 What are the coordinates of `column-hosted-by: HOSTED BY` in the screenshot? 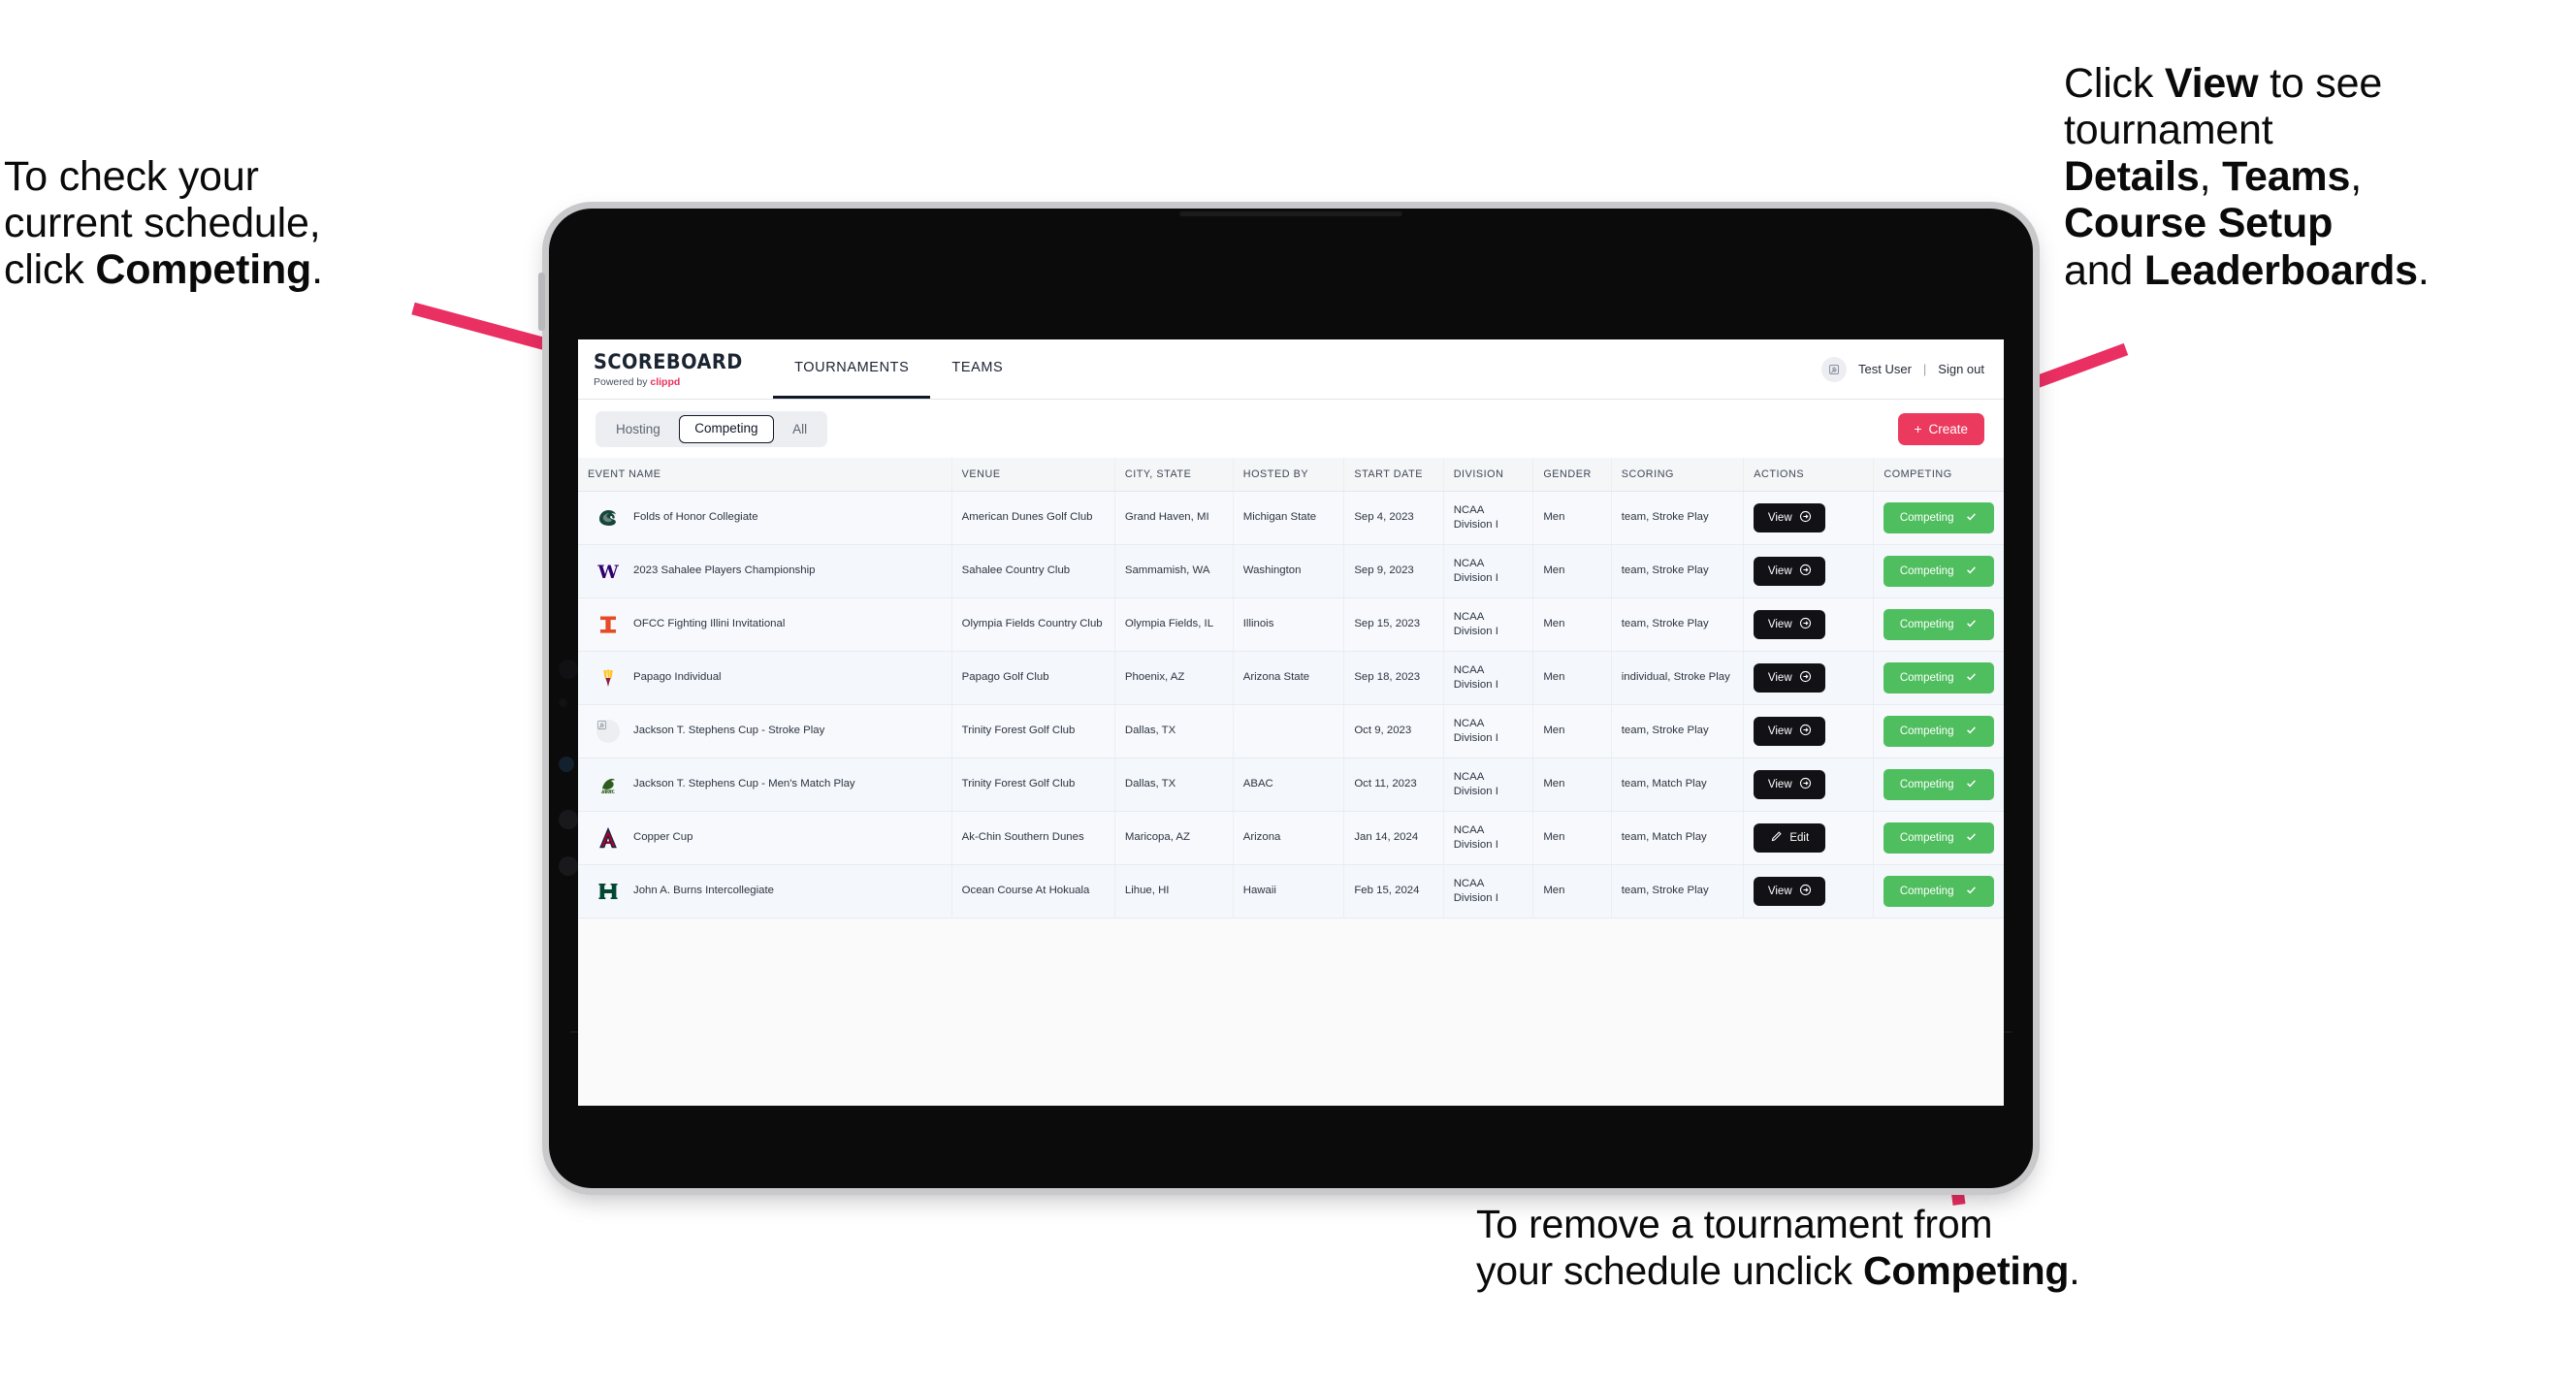 It's located at (1289, 475).